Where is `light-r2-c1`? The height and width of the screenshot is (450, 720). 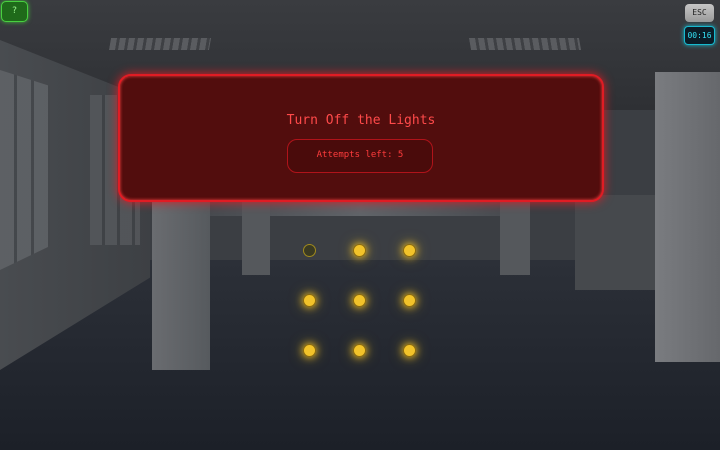
light-r2-c1 is located at coordinates (309, 300).